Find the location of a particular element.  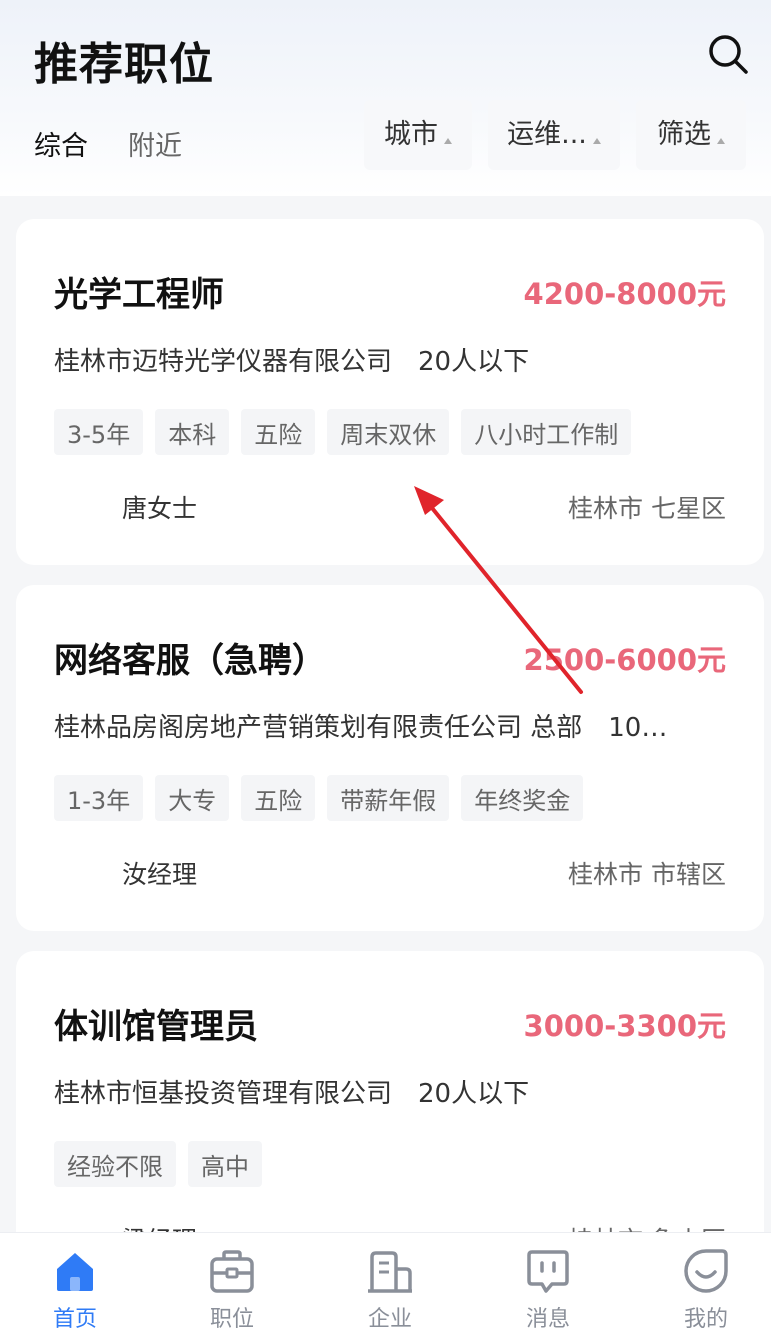

job-location: 桂林市 七星区 is located at coordinates (647, 508).